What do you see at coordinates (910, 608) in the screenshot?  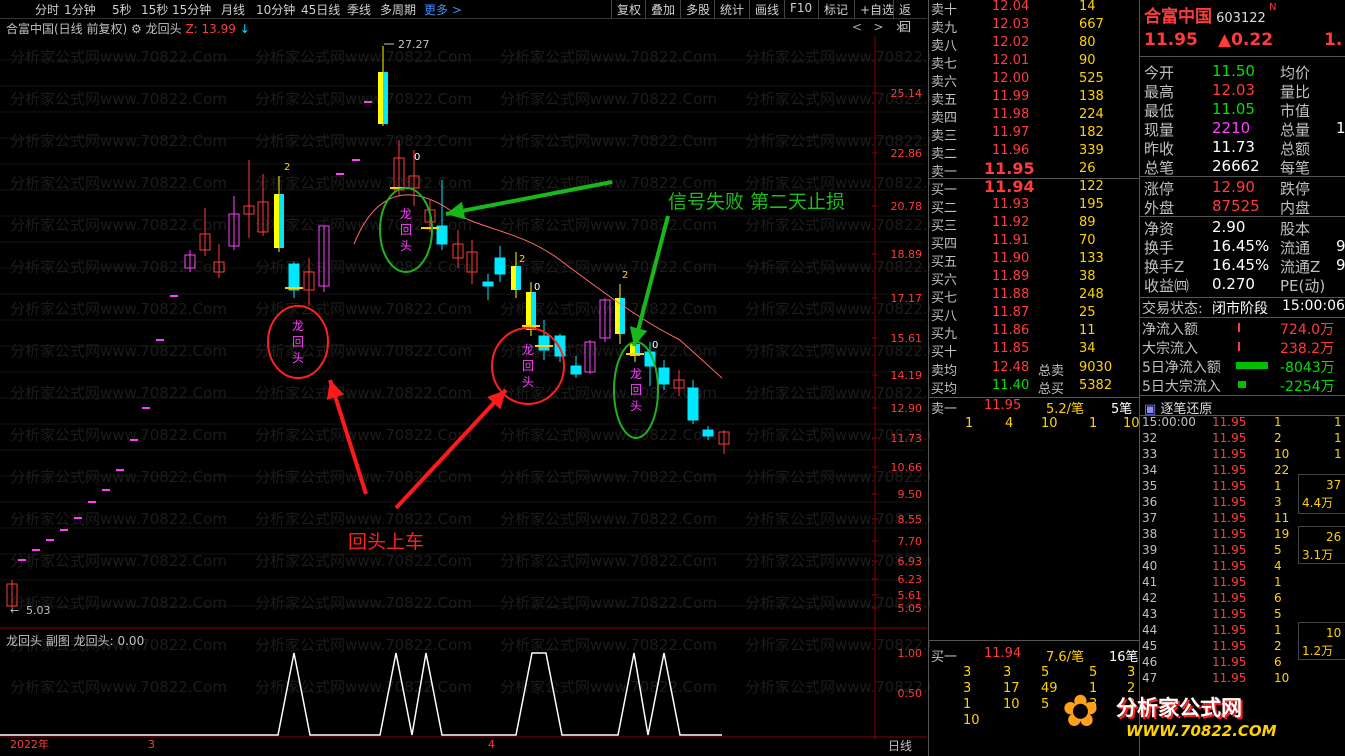 I see `price-tick: 5.05` at bounding box center [910, 608].